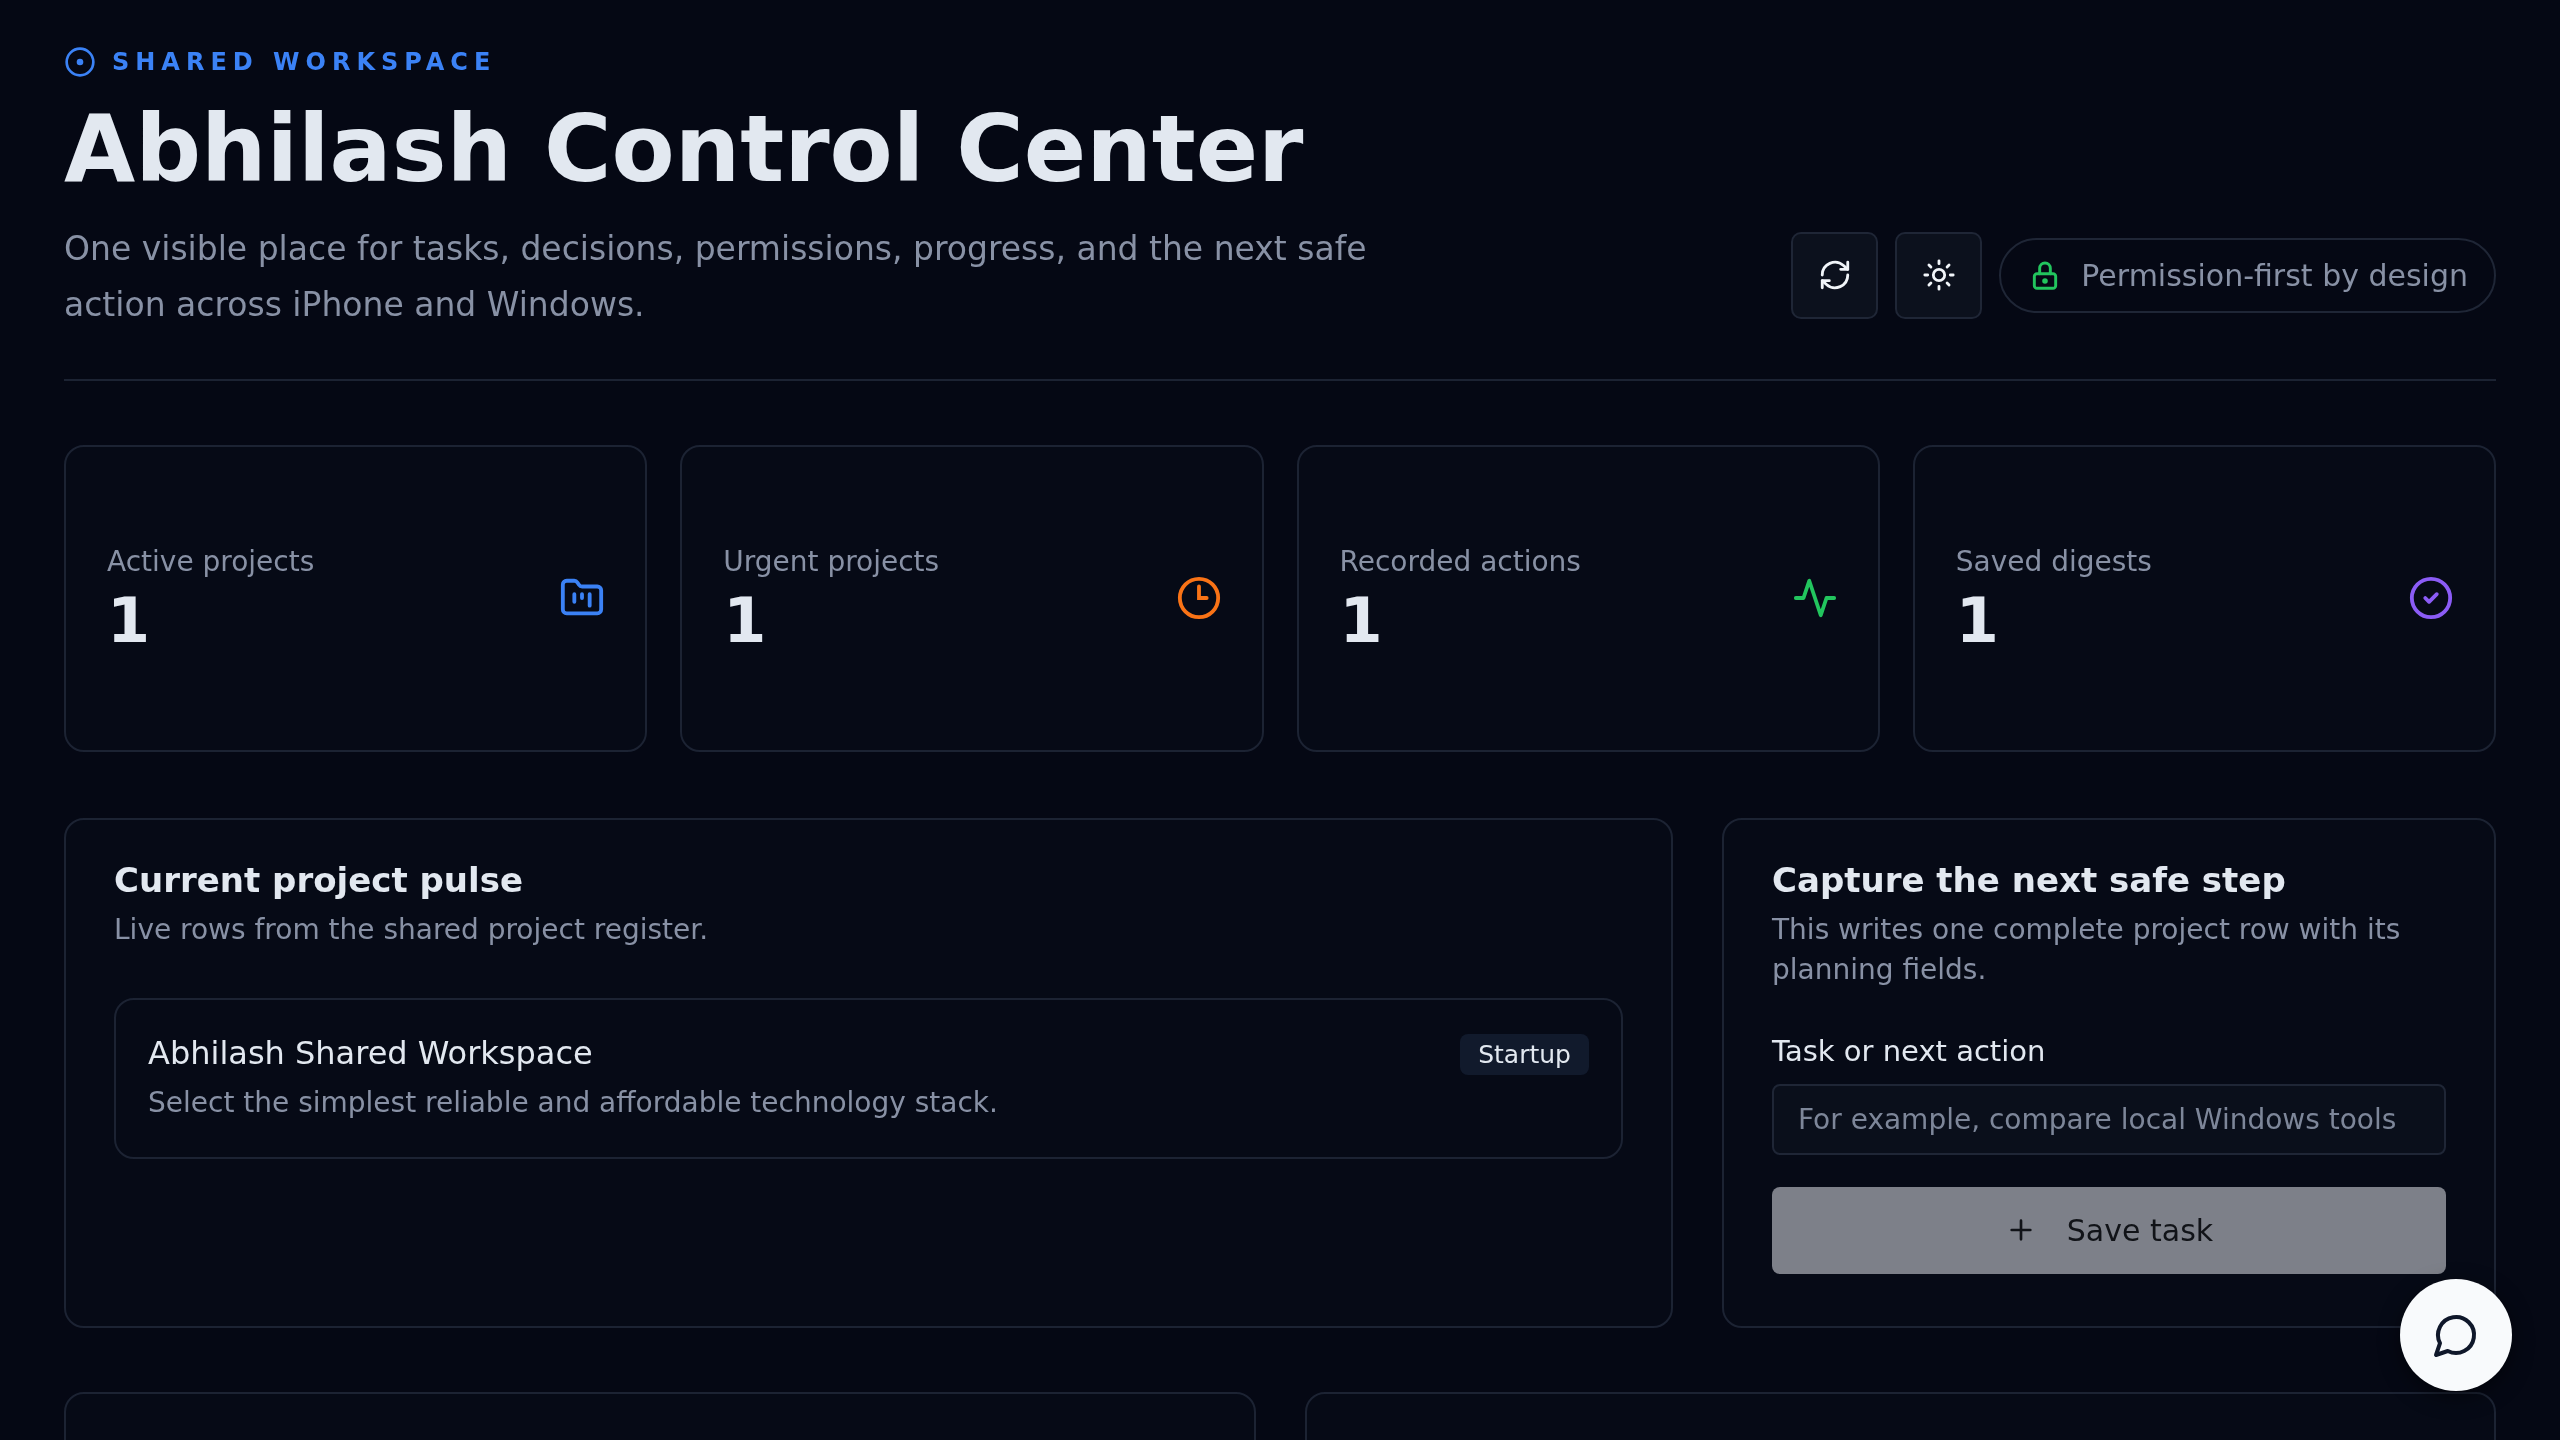  I want to click on eyebrow-label: SHARED WORKSPACE, so click(304, 62).